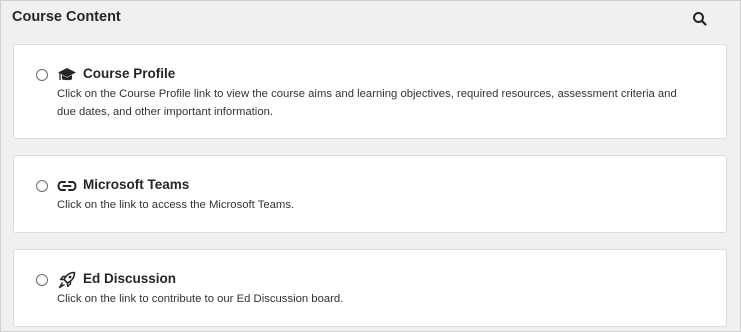 This screenshot has height=332, width=741. I want to click on item-title-link: Ed Discussion, so click(129, 278).